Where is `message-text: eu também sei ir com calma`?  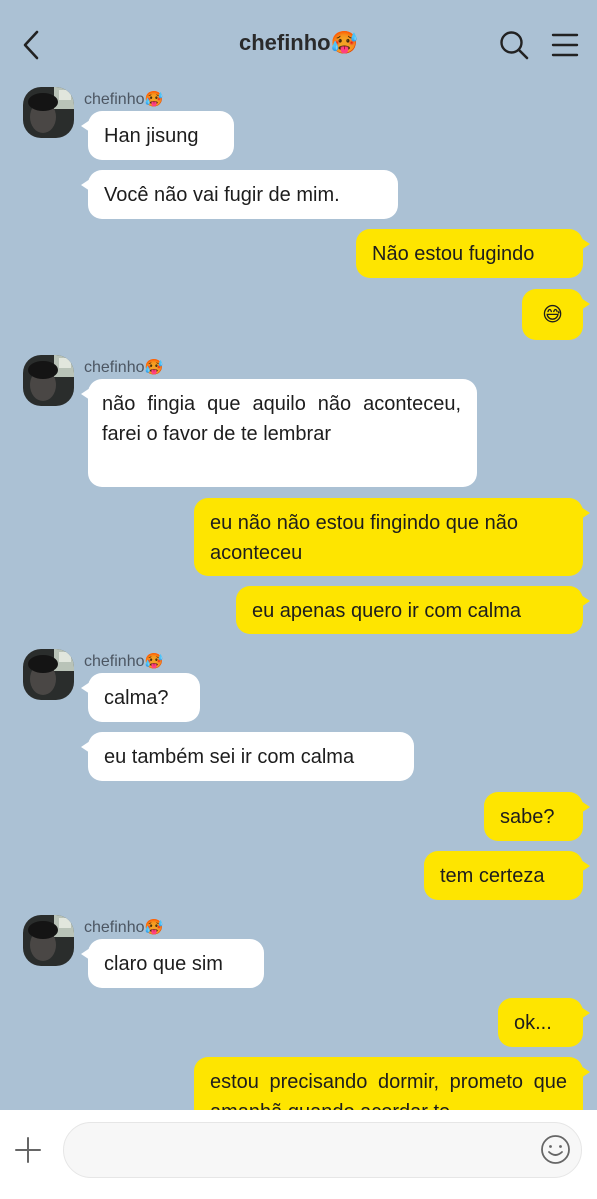 message-text: eu também sei ir com calma is located at coordinates (229, 757).